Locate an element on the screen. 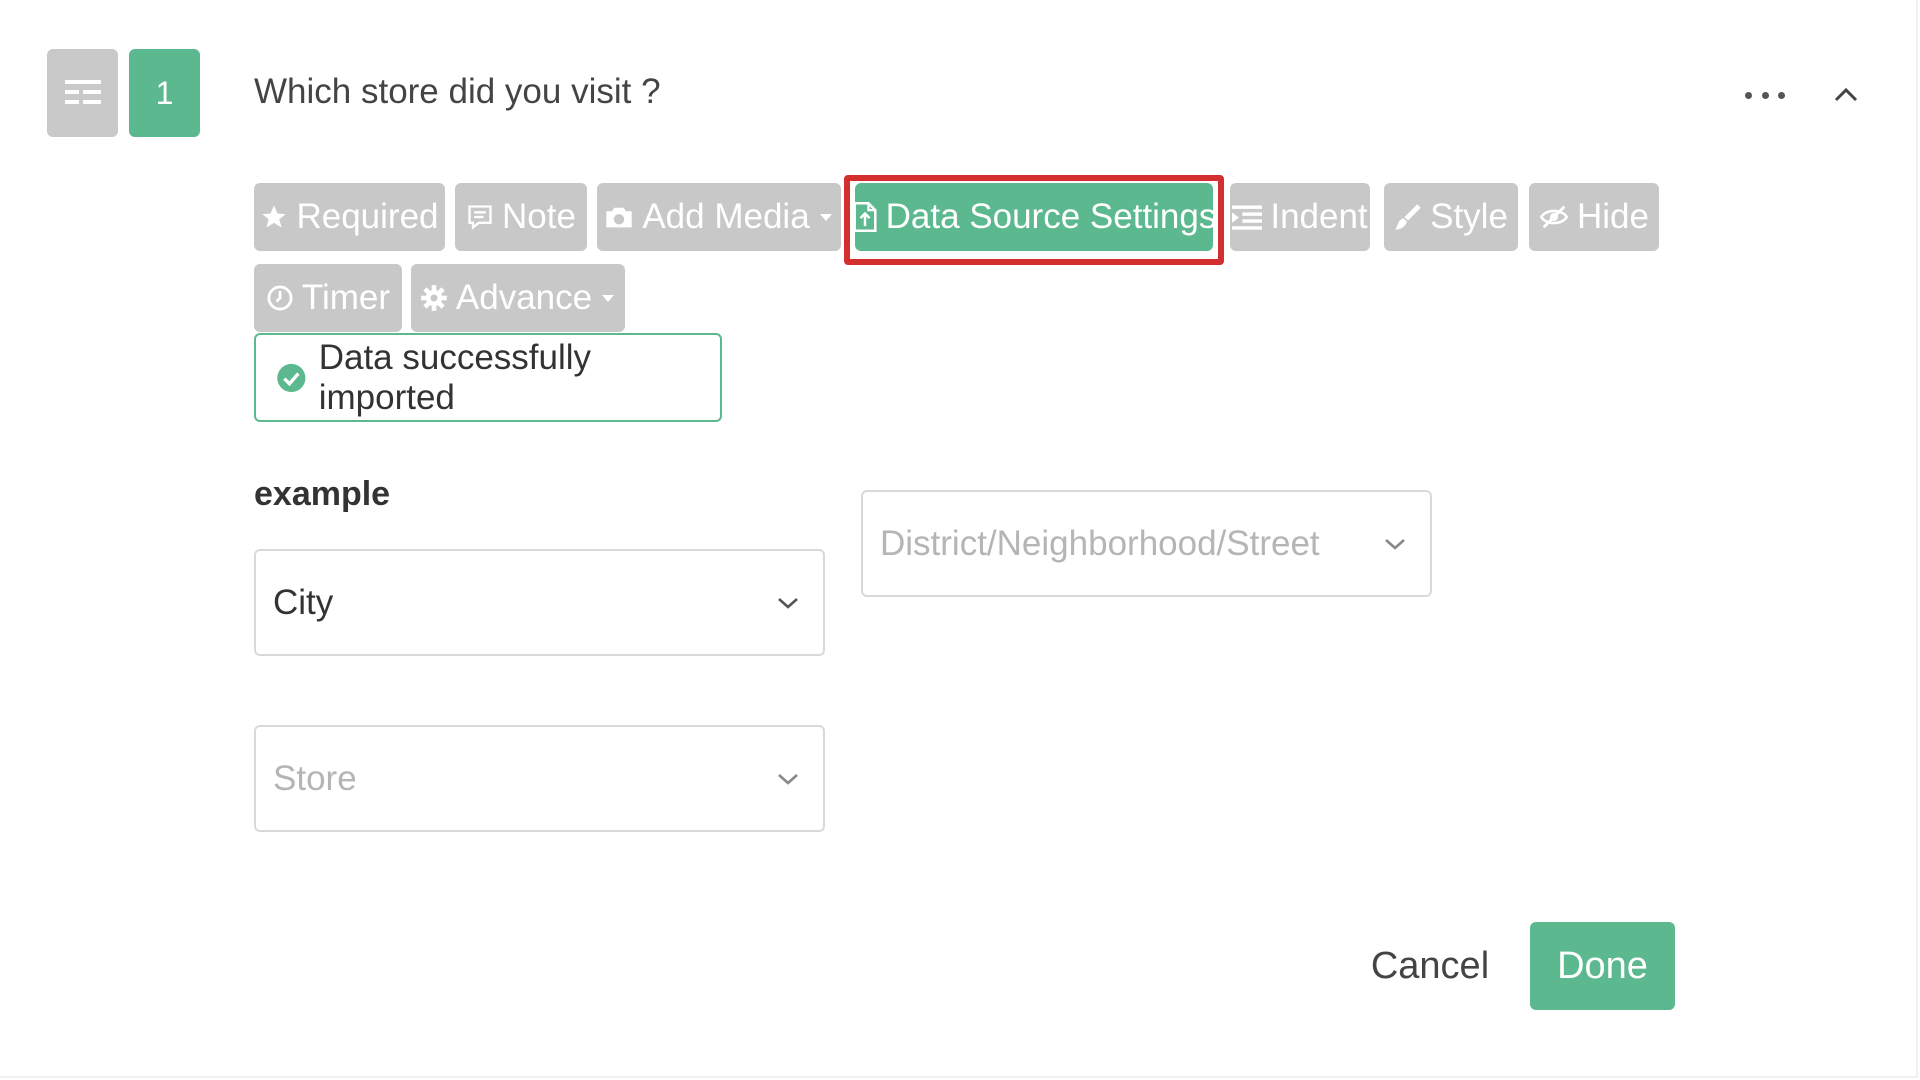  note-label: Note is located at coordinates (539, 216).